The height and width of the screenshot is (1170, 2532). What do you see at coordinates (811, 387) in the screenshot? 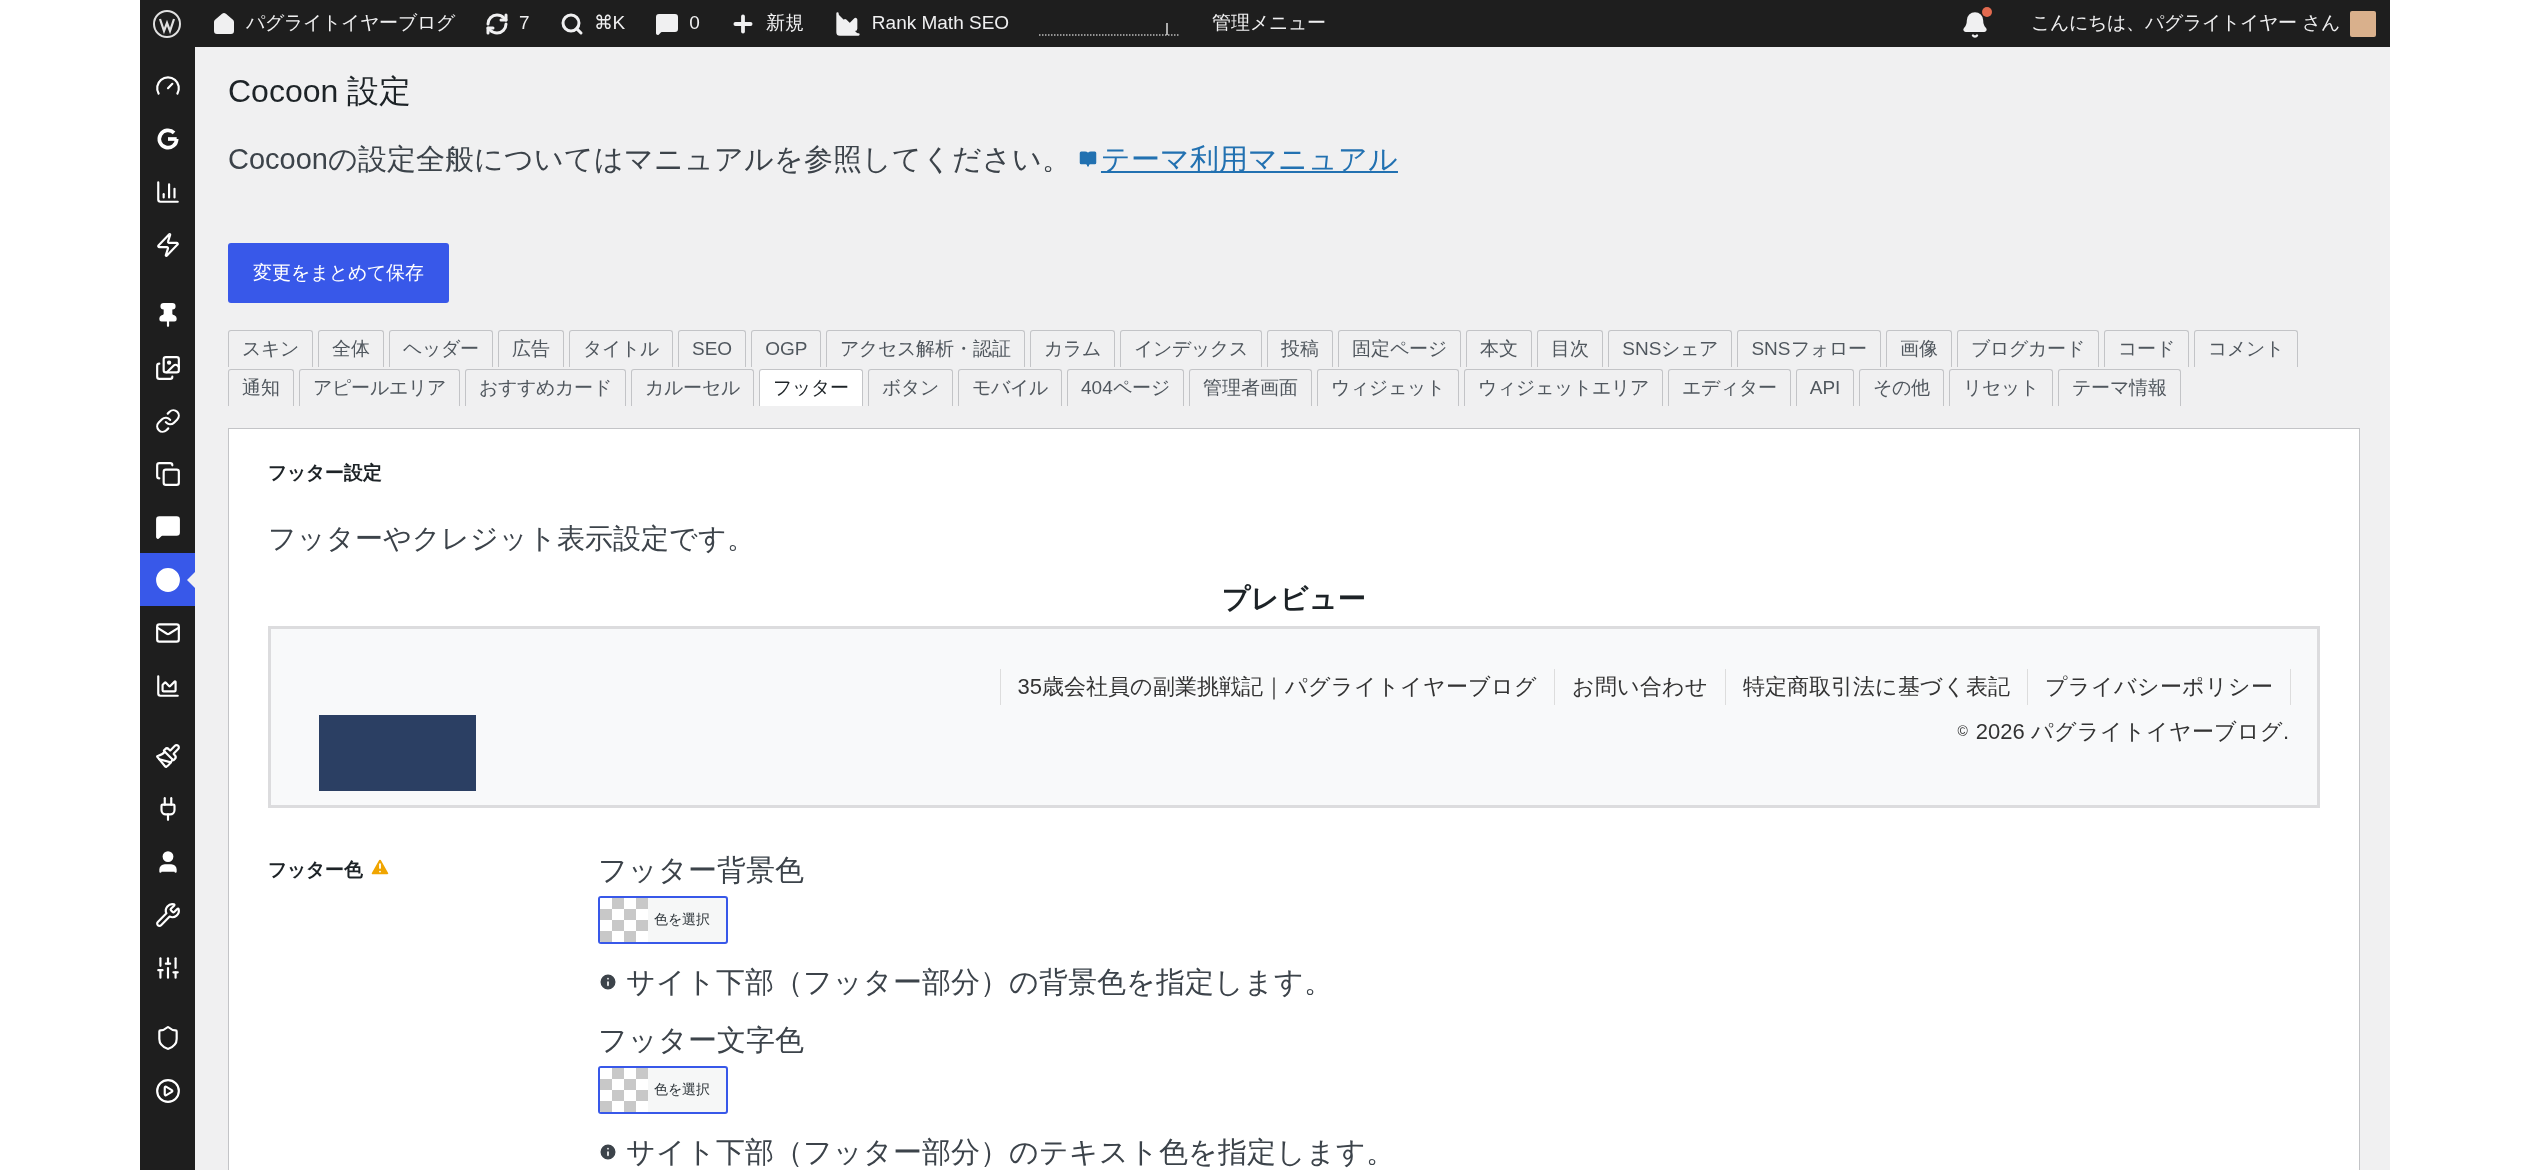
I see `settings-tab: フッター` at bounding box center [811, 387].